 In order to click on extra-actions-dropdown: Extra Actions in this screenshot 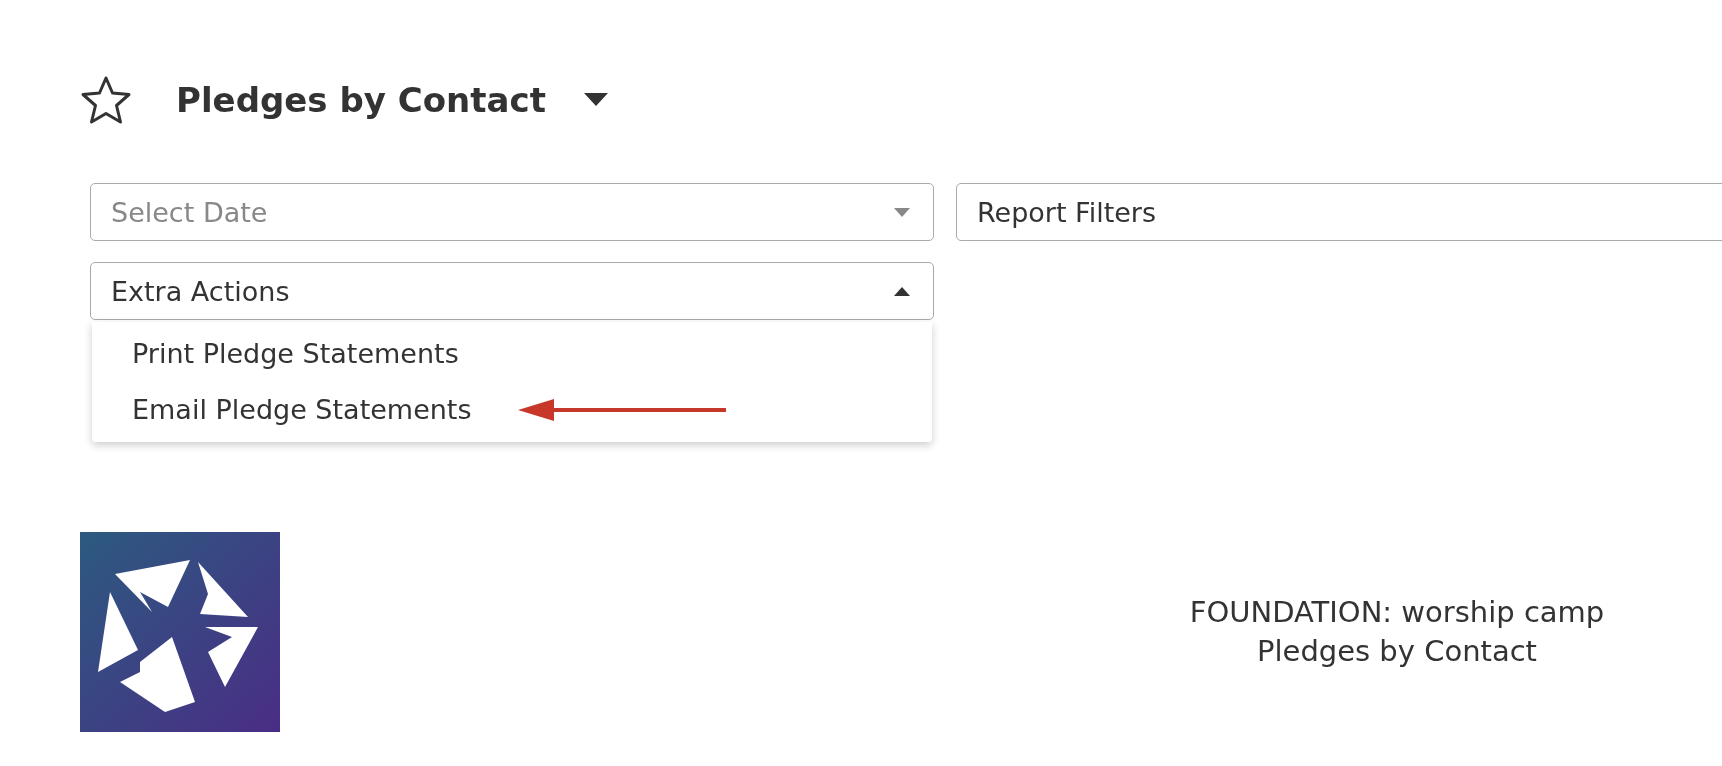, I will do `click(512, 291)`.